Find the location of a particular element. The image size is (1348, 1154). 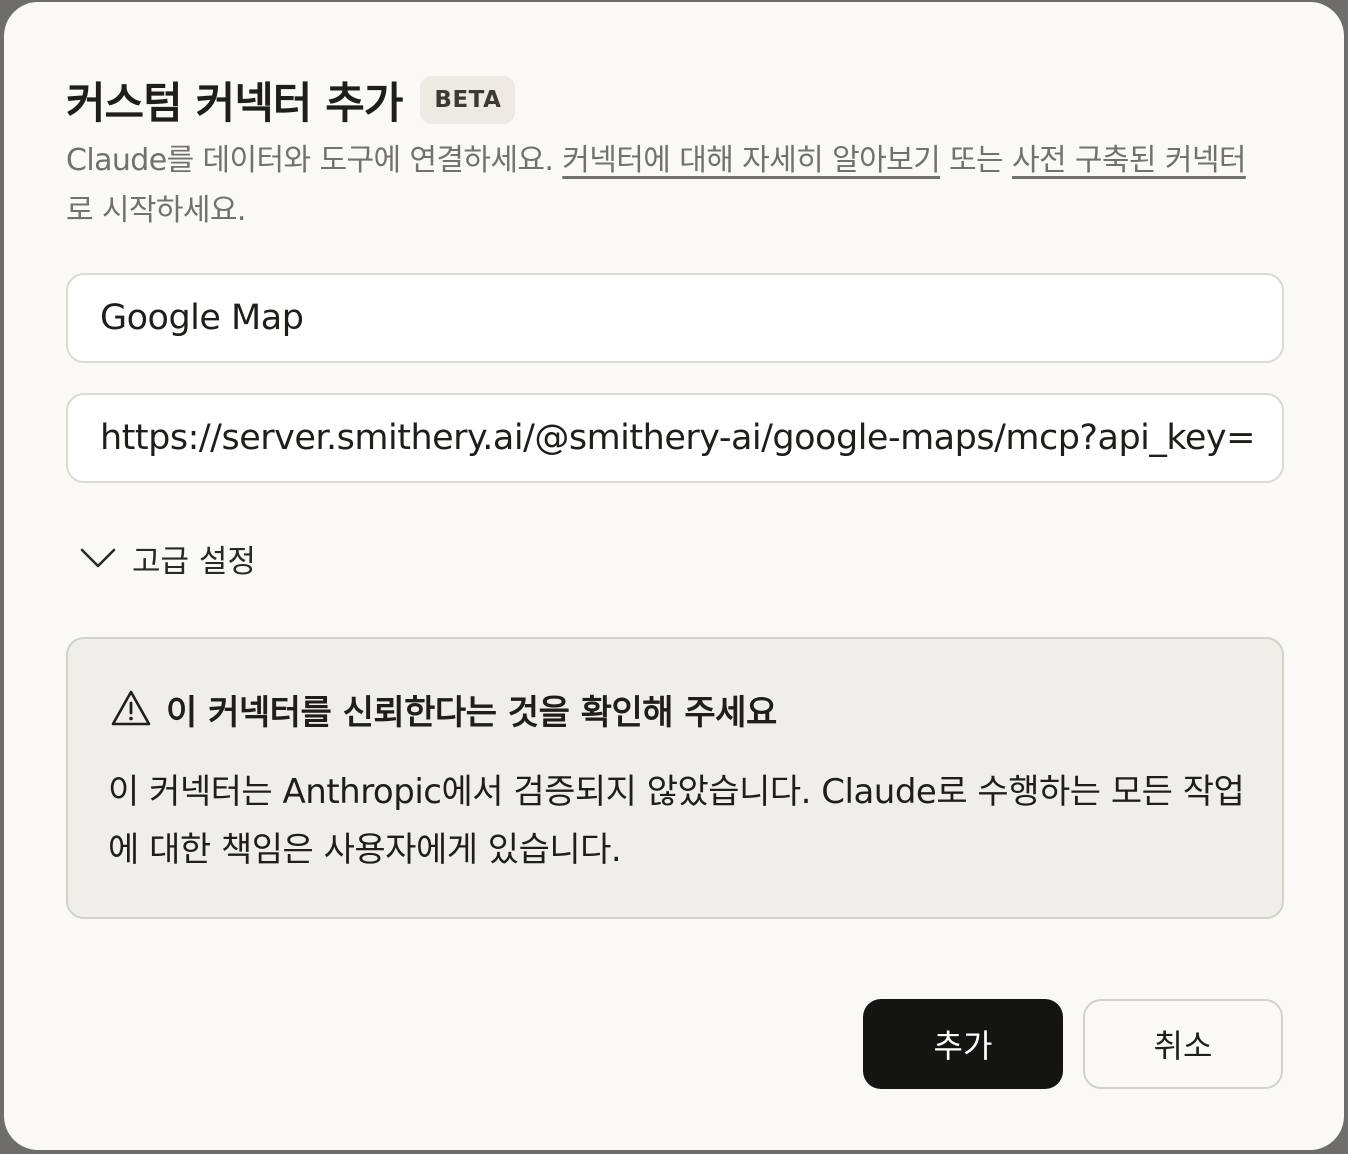

advanced-settings-toggle: 고급 설정 is located at coordinates (167, 558).